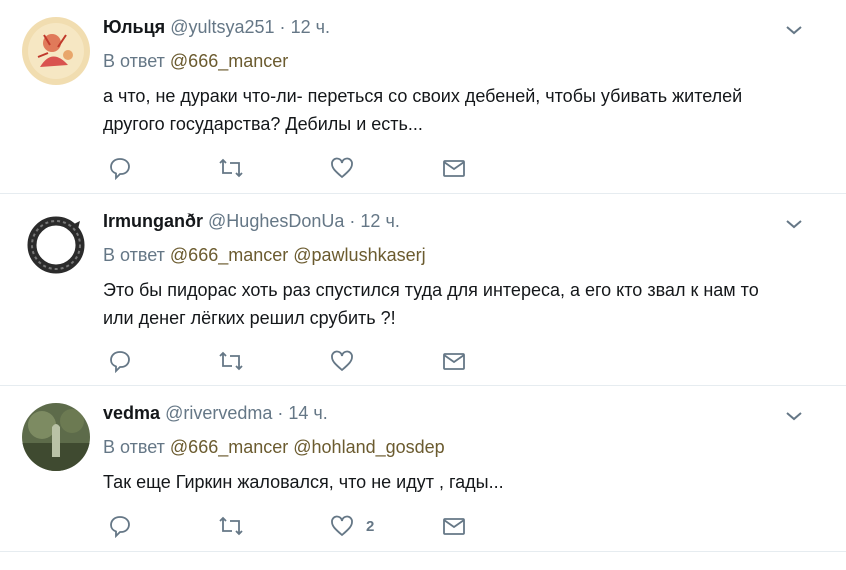 The image size is (846, 570). Describe the element at coordinates (131, 413) in the screenshot. I see `user-name: vedma` at that location.